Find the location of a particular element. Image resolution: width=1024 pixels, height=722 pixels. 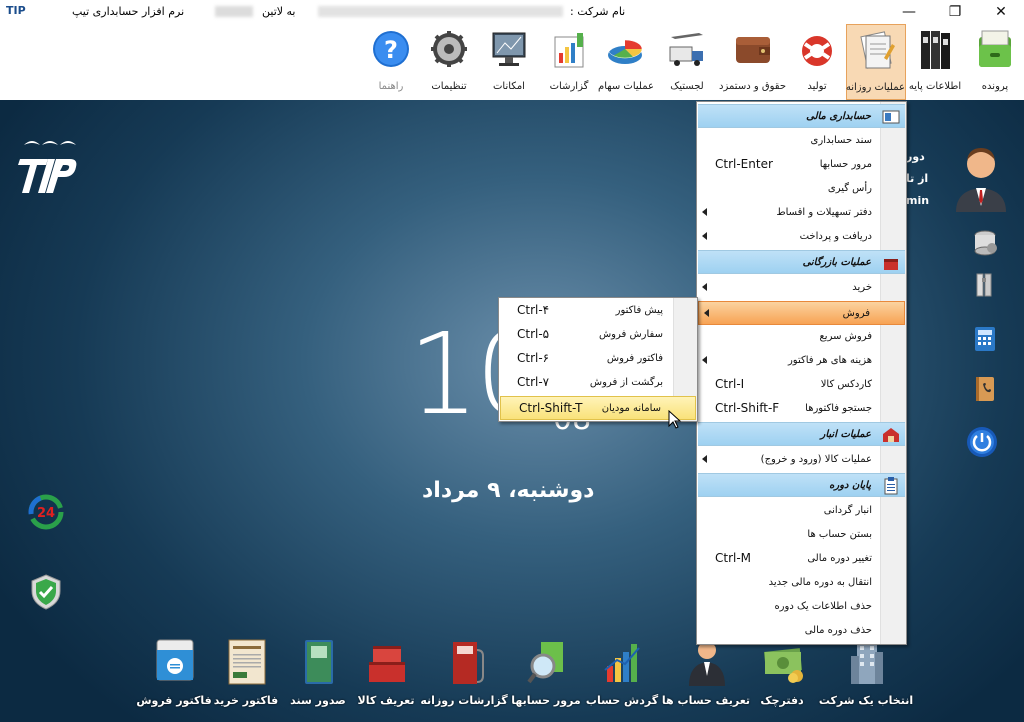

ribbon-logistics-label: لجستیک is located at coordinates (687, 86).